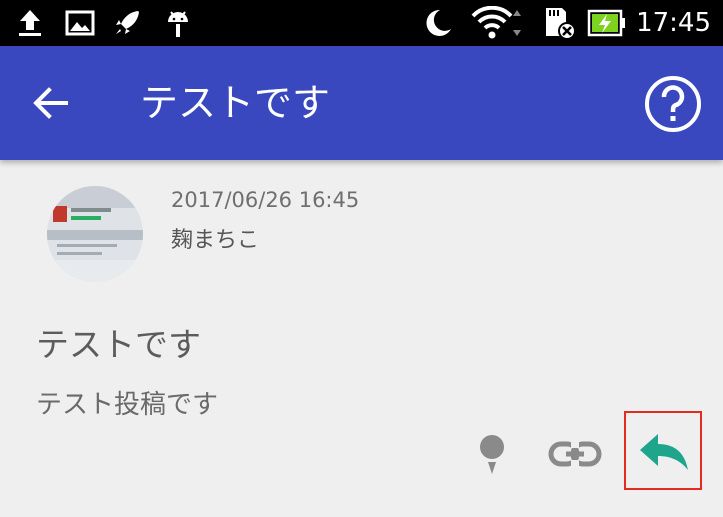  I want to click on rocket-icon, so click(127, 23).